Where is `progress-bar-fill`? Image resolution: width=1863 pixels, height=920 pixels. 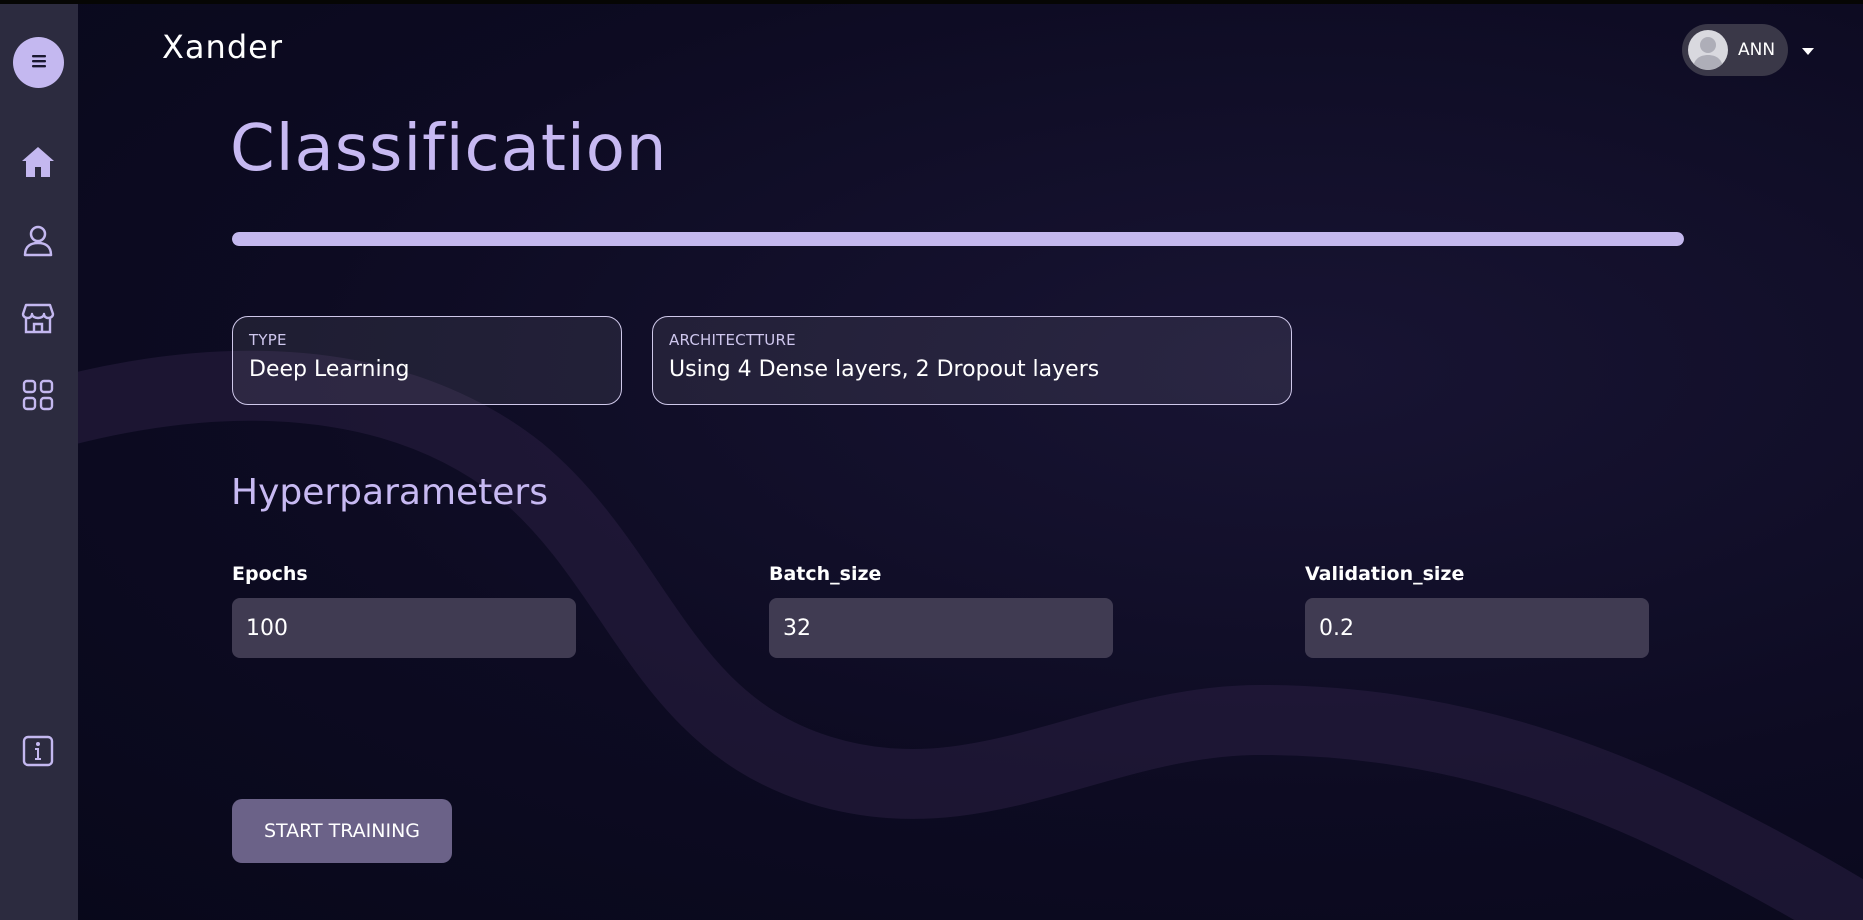 progress-bar-fill is located at coordinates (958, 239).